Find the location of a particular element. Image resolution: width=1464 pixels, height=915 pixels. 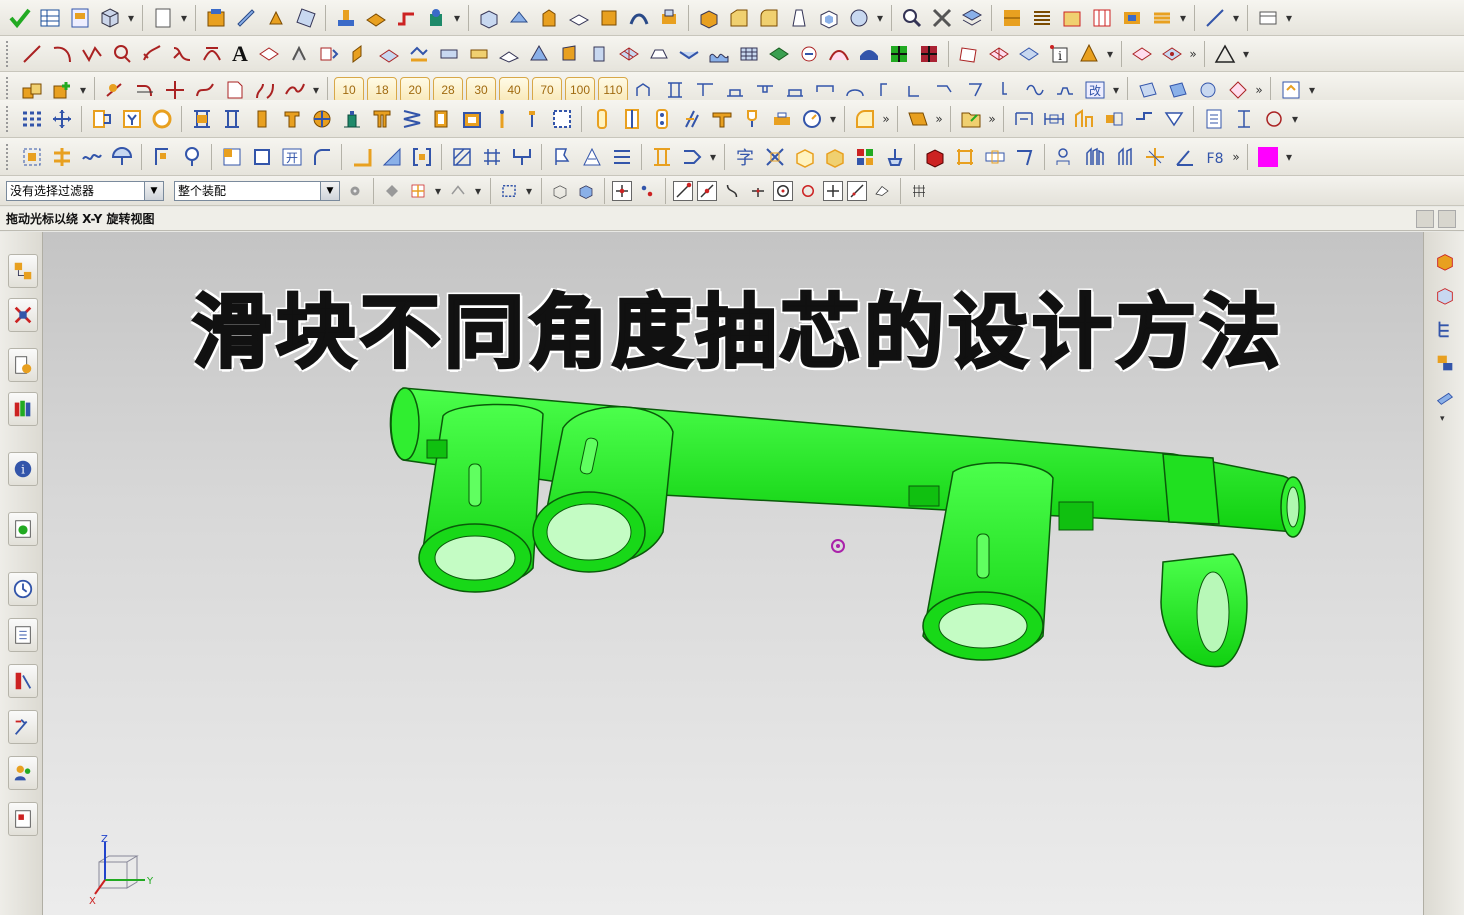

sprue-bushing-icon is located at coordinates (201, 118).